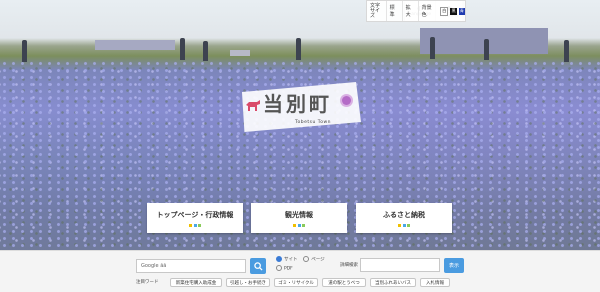  Describe the element at coordinates (411, 11) in the screenshot. I see `size-large-button: 拡大` at that location.